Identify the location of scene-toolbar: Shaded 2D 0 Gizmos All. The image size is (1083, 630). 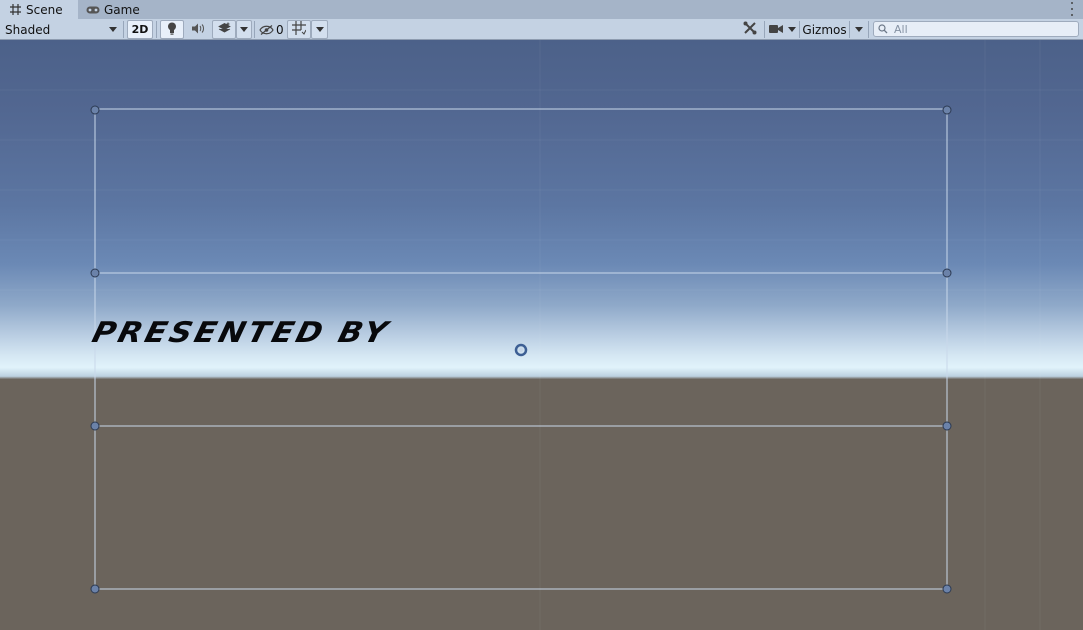
(541, 29).